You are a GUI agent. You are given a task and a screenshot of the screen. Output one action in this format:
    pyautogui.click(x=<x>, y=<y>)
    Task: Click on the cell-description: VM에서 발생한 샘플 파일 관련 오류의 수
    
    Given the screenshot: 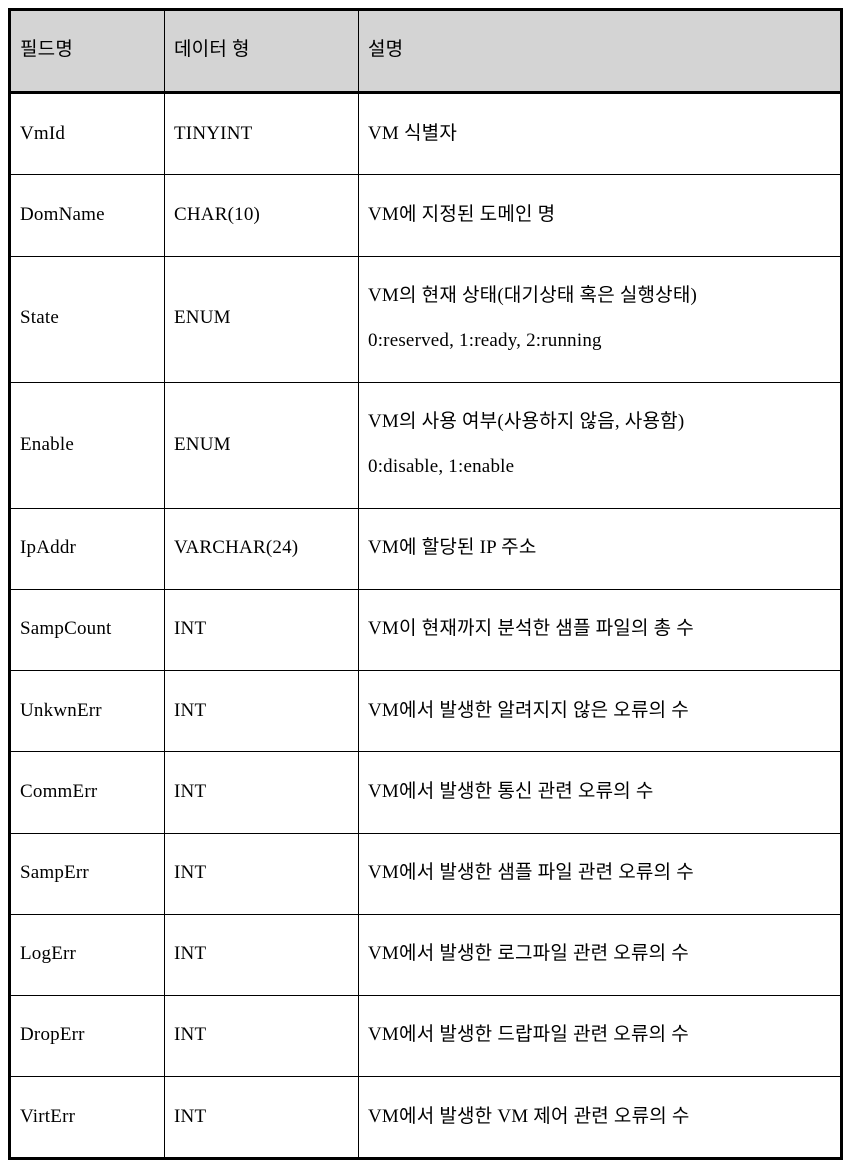 What is the action you would take?
    pyautogui.click(x=600, y=873)
    